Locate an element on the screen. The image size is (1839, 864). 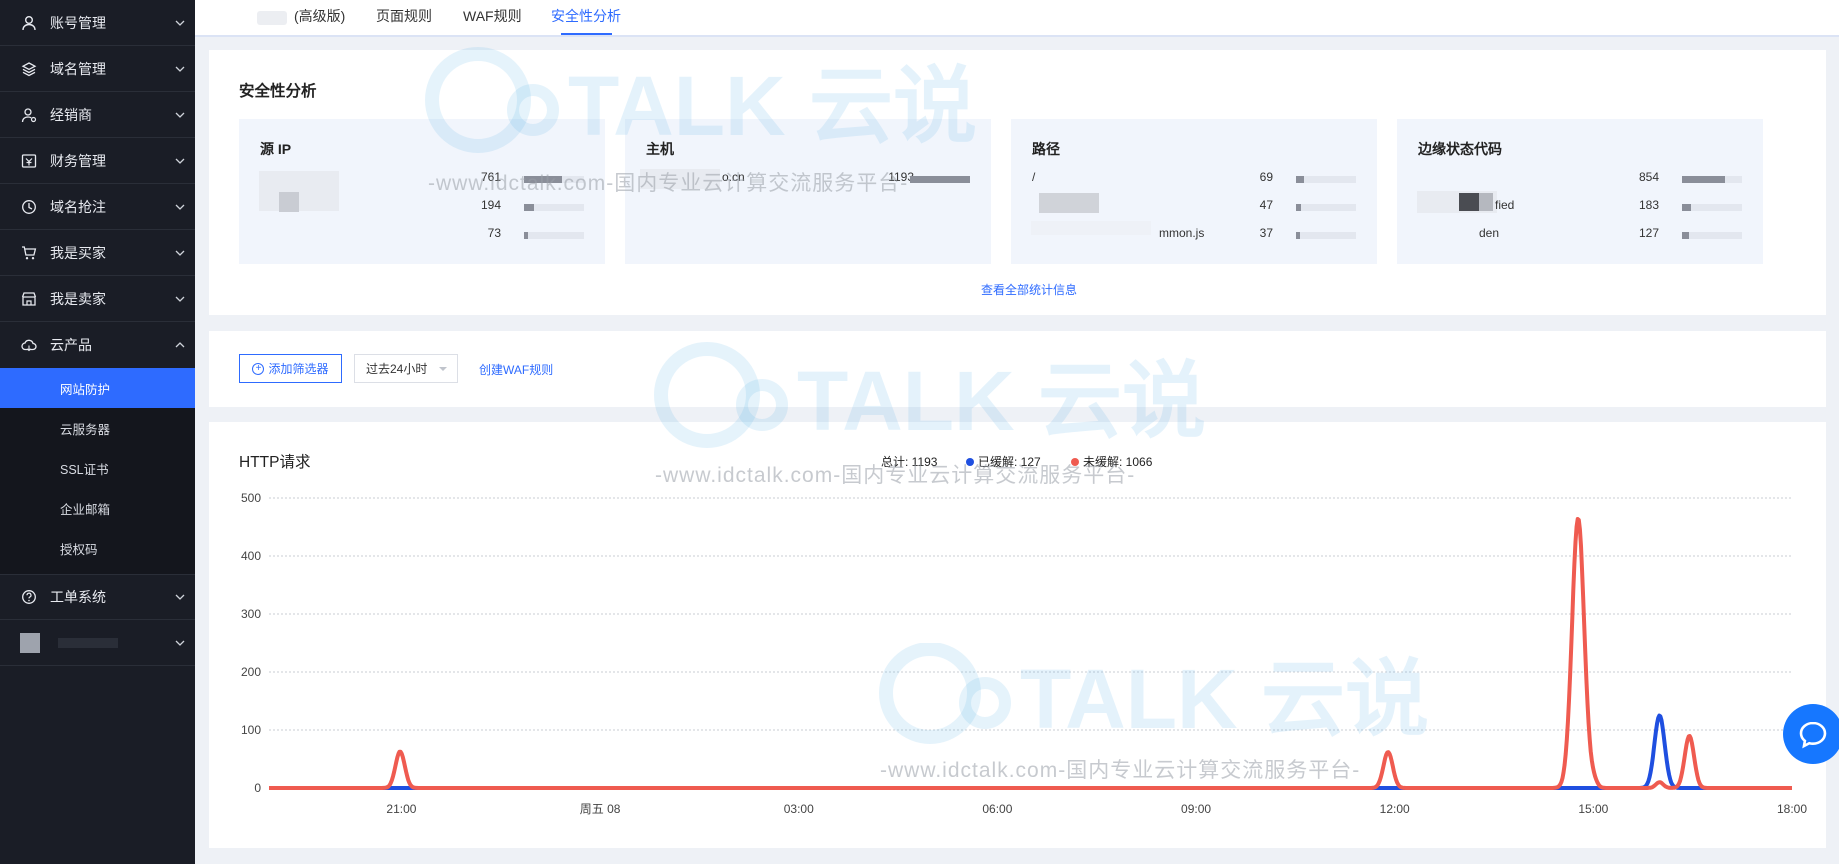
sidebar-item-label: 我是买家 is located at coordinates (78, 252).